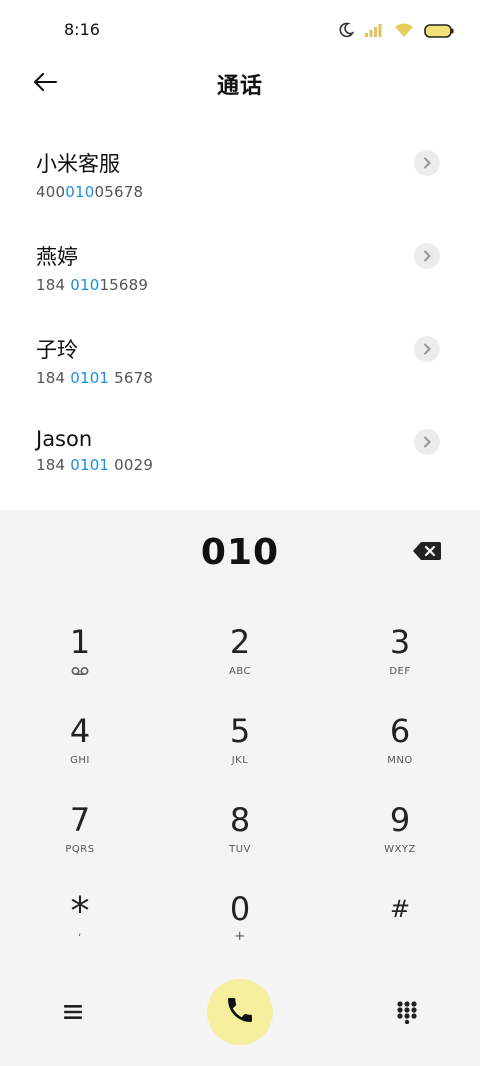 The image size is (480, 1066). What do you see at coordinates (439, 32) in the screenshot?
I see `battery-icon` at bounding box center [439, 32].